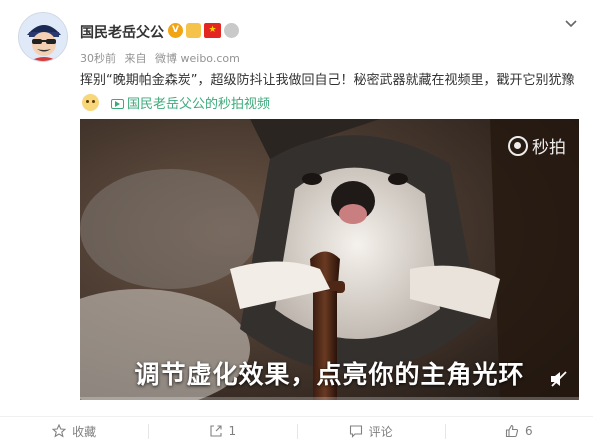 The width and height of the screenshot is (593, 445). I want to click on medal-badge-icon, so click(231, 30).